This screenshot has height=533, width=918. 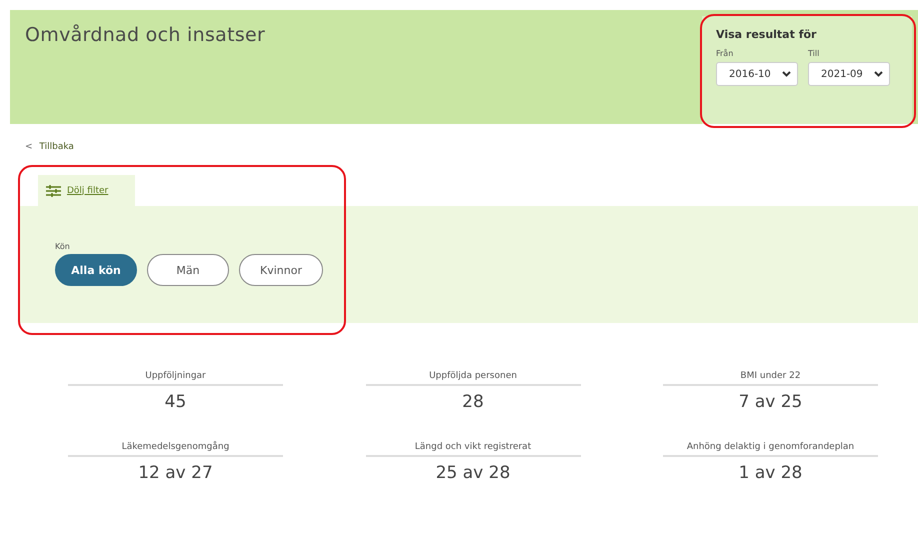 I want to click on stat-label: BMI under 22, so click(x=770, y=378).